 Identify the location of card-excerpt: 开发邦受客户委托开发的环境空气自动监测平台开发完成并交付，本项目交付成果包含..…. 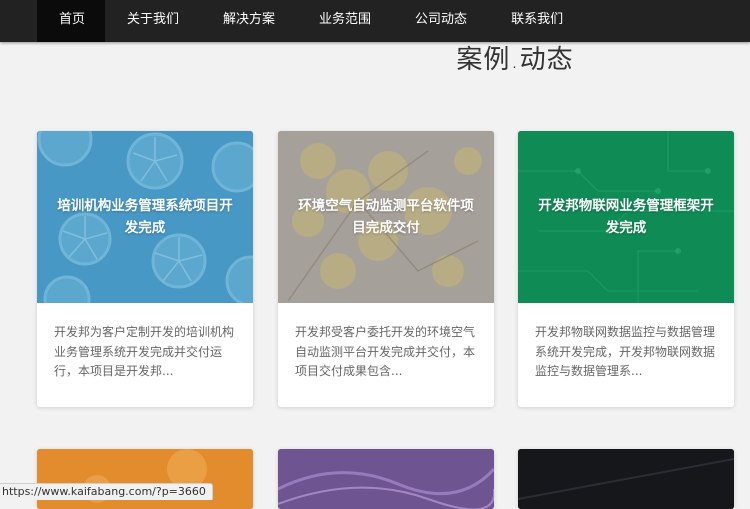
(385, 351).